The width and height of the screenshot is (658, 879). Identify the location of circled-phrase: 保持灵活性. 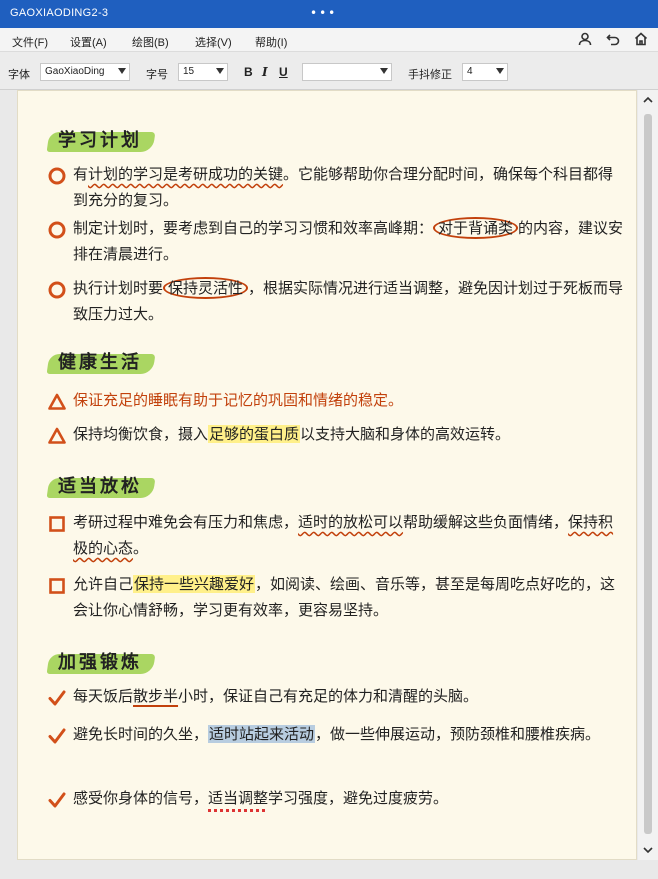
(206, 288).